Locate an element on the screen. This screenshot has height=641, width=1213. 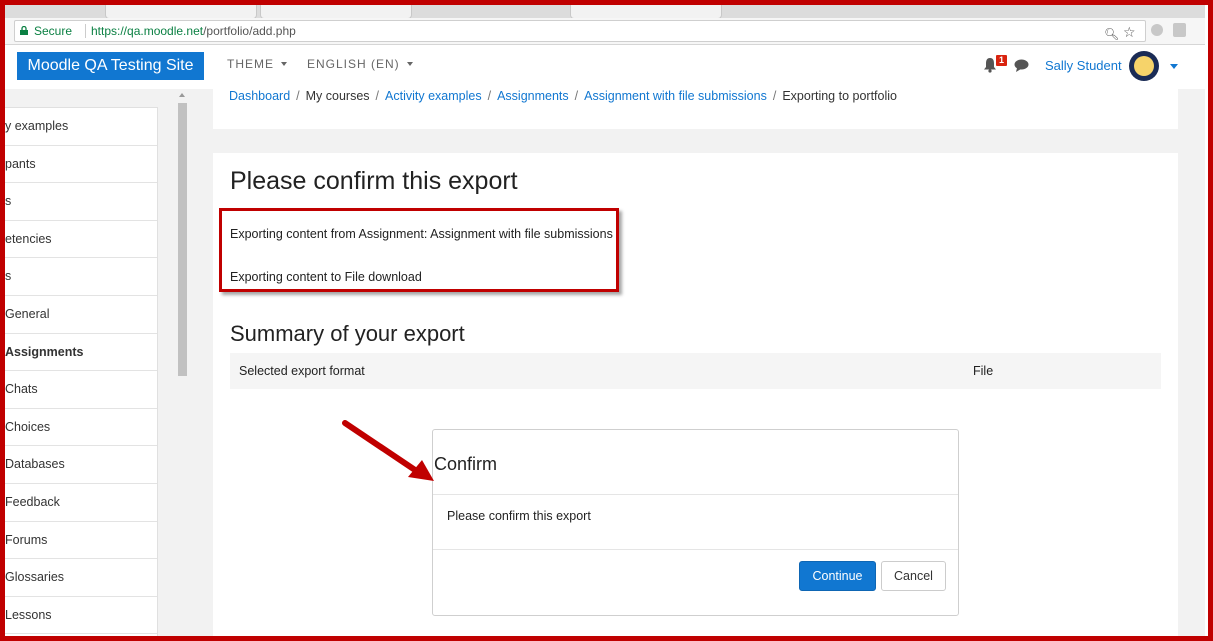
dialog-header: Confirm is located at coordinates (695, 462).